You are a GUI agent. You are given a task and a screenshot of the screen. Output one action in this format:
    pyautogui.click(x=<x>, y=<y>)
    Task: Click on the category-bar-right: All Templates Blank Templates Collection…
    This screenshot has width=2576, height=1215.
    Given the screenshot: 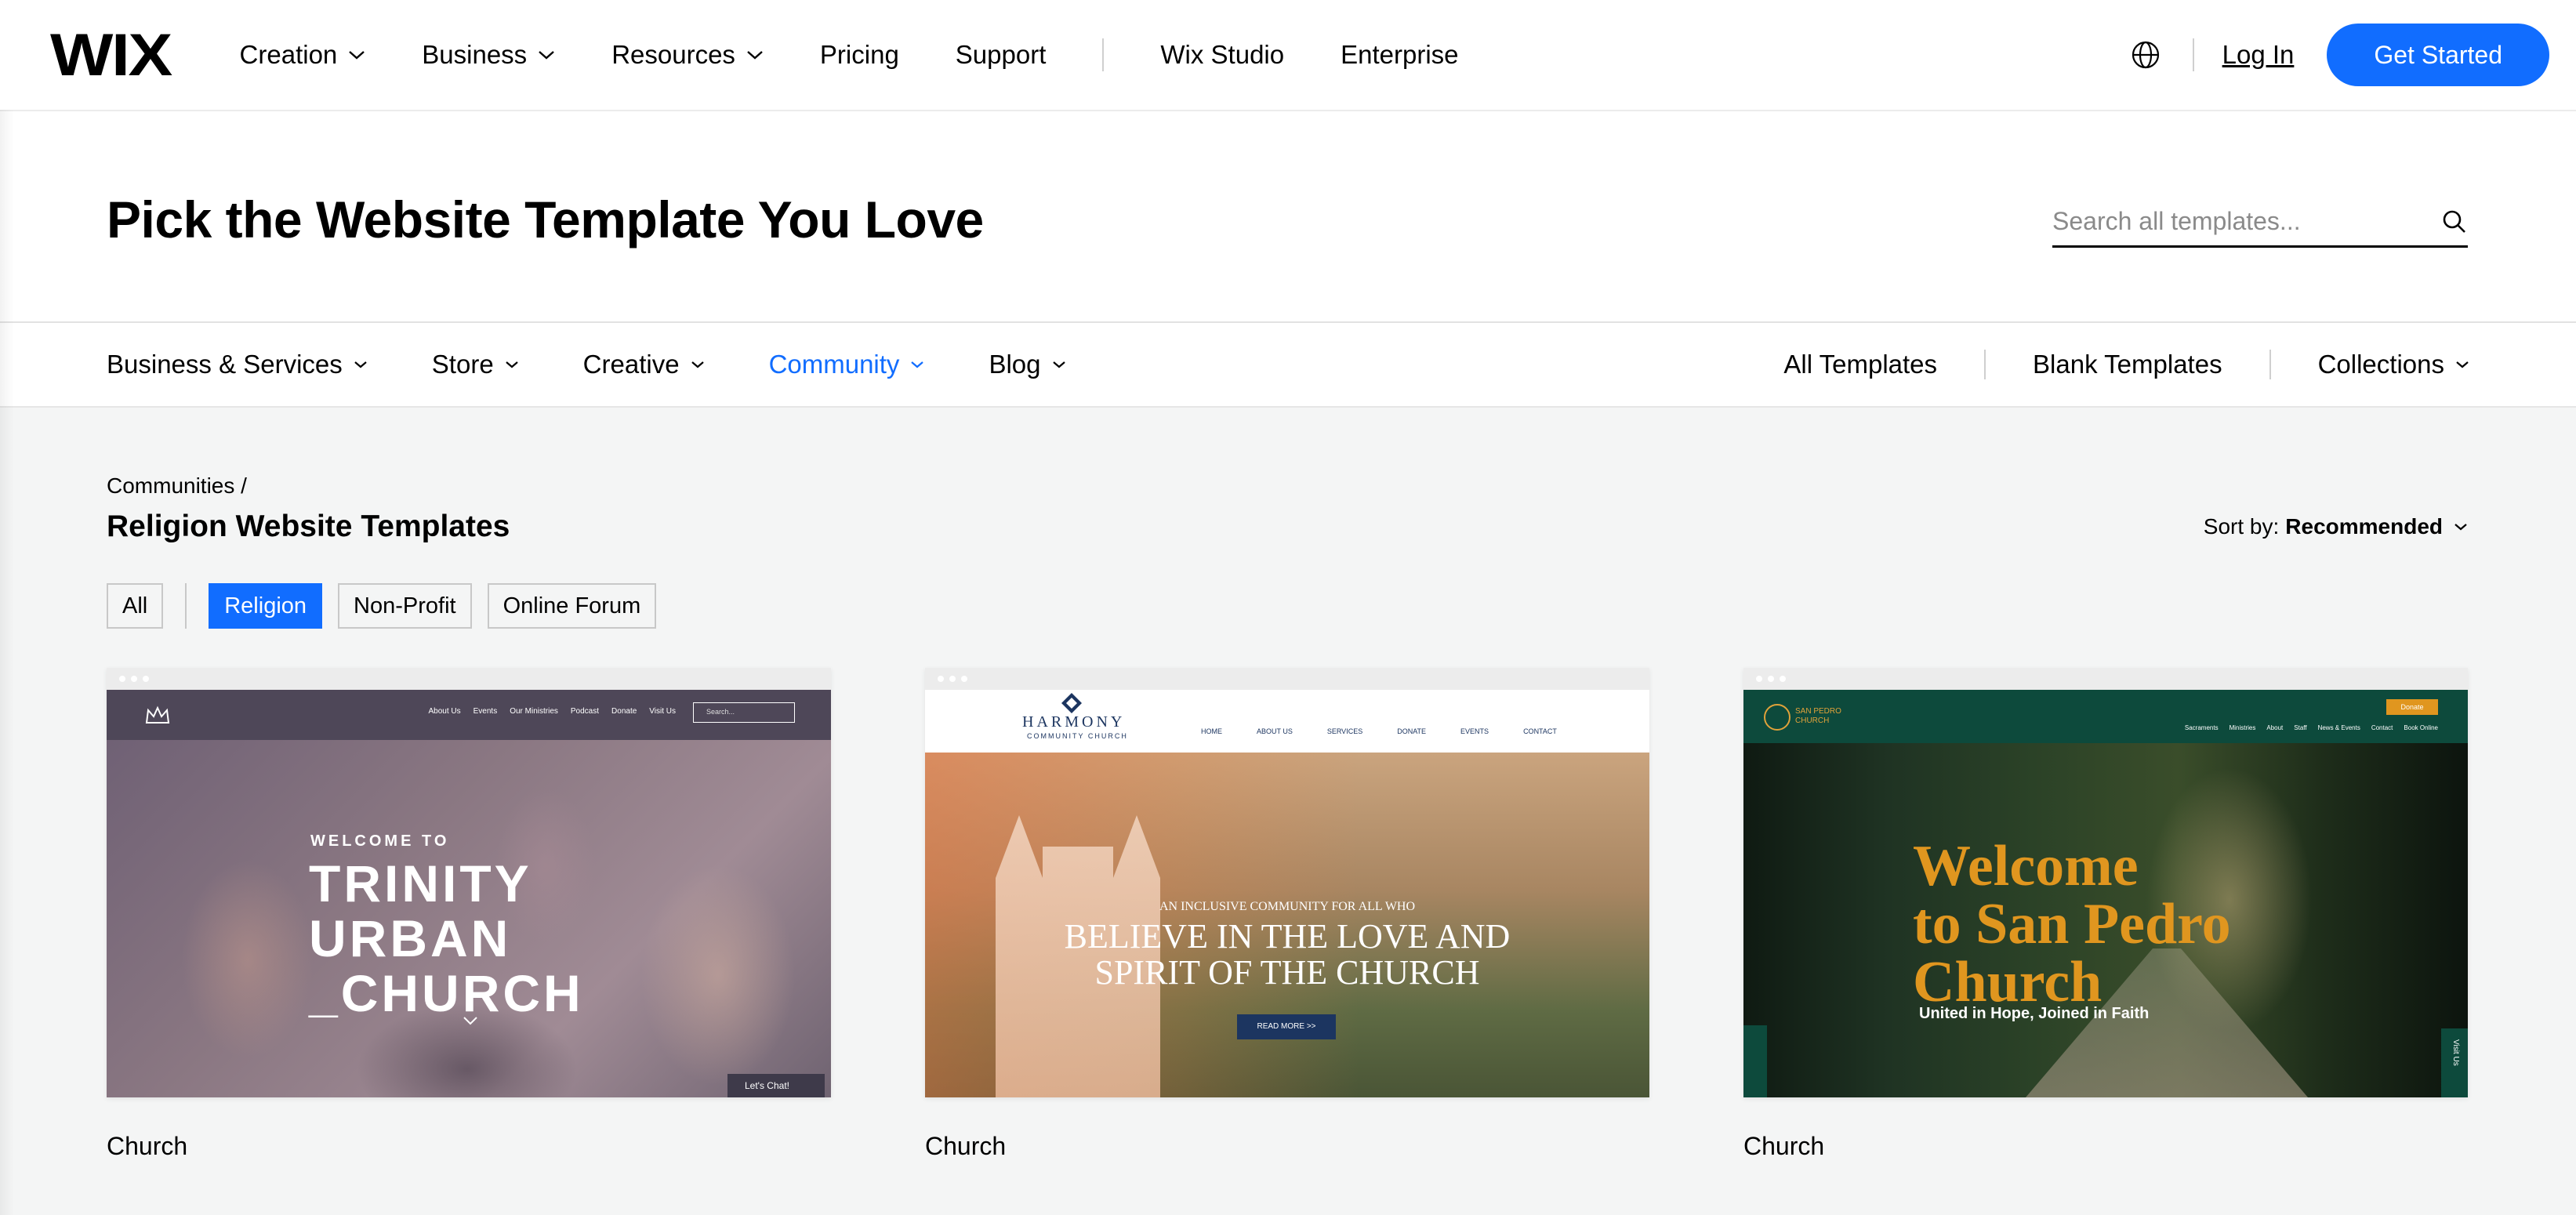 What is the action you would take?
    pyautogui.click(x=2126, y=364)
    